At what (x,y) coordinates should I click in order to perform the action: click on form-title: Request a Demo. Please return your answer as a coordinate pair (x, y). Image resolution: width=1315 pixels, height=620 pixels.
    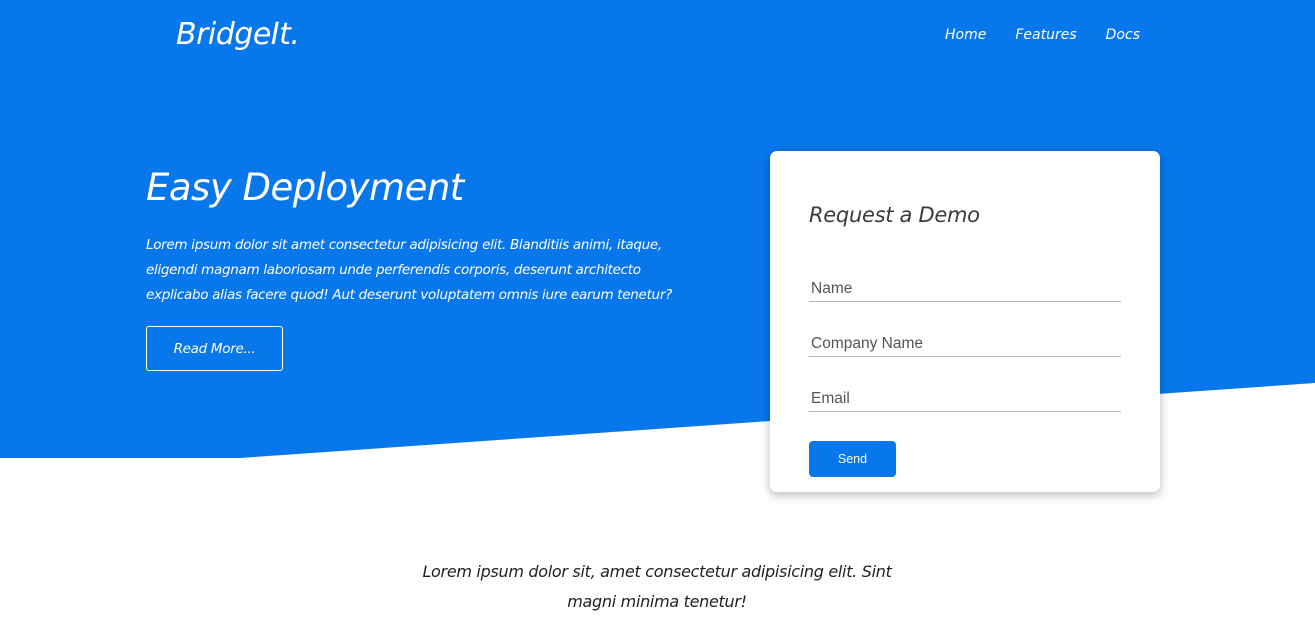
    Looking at the image, I should click on (894, 215).